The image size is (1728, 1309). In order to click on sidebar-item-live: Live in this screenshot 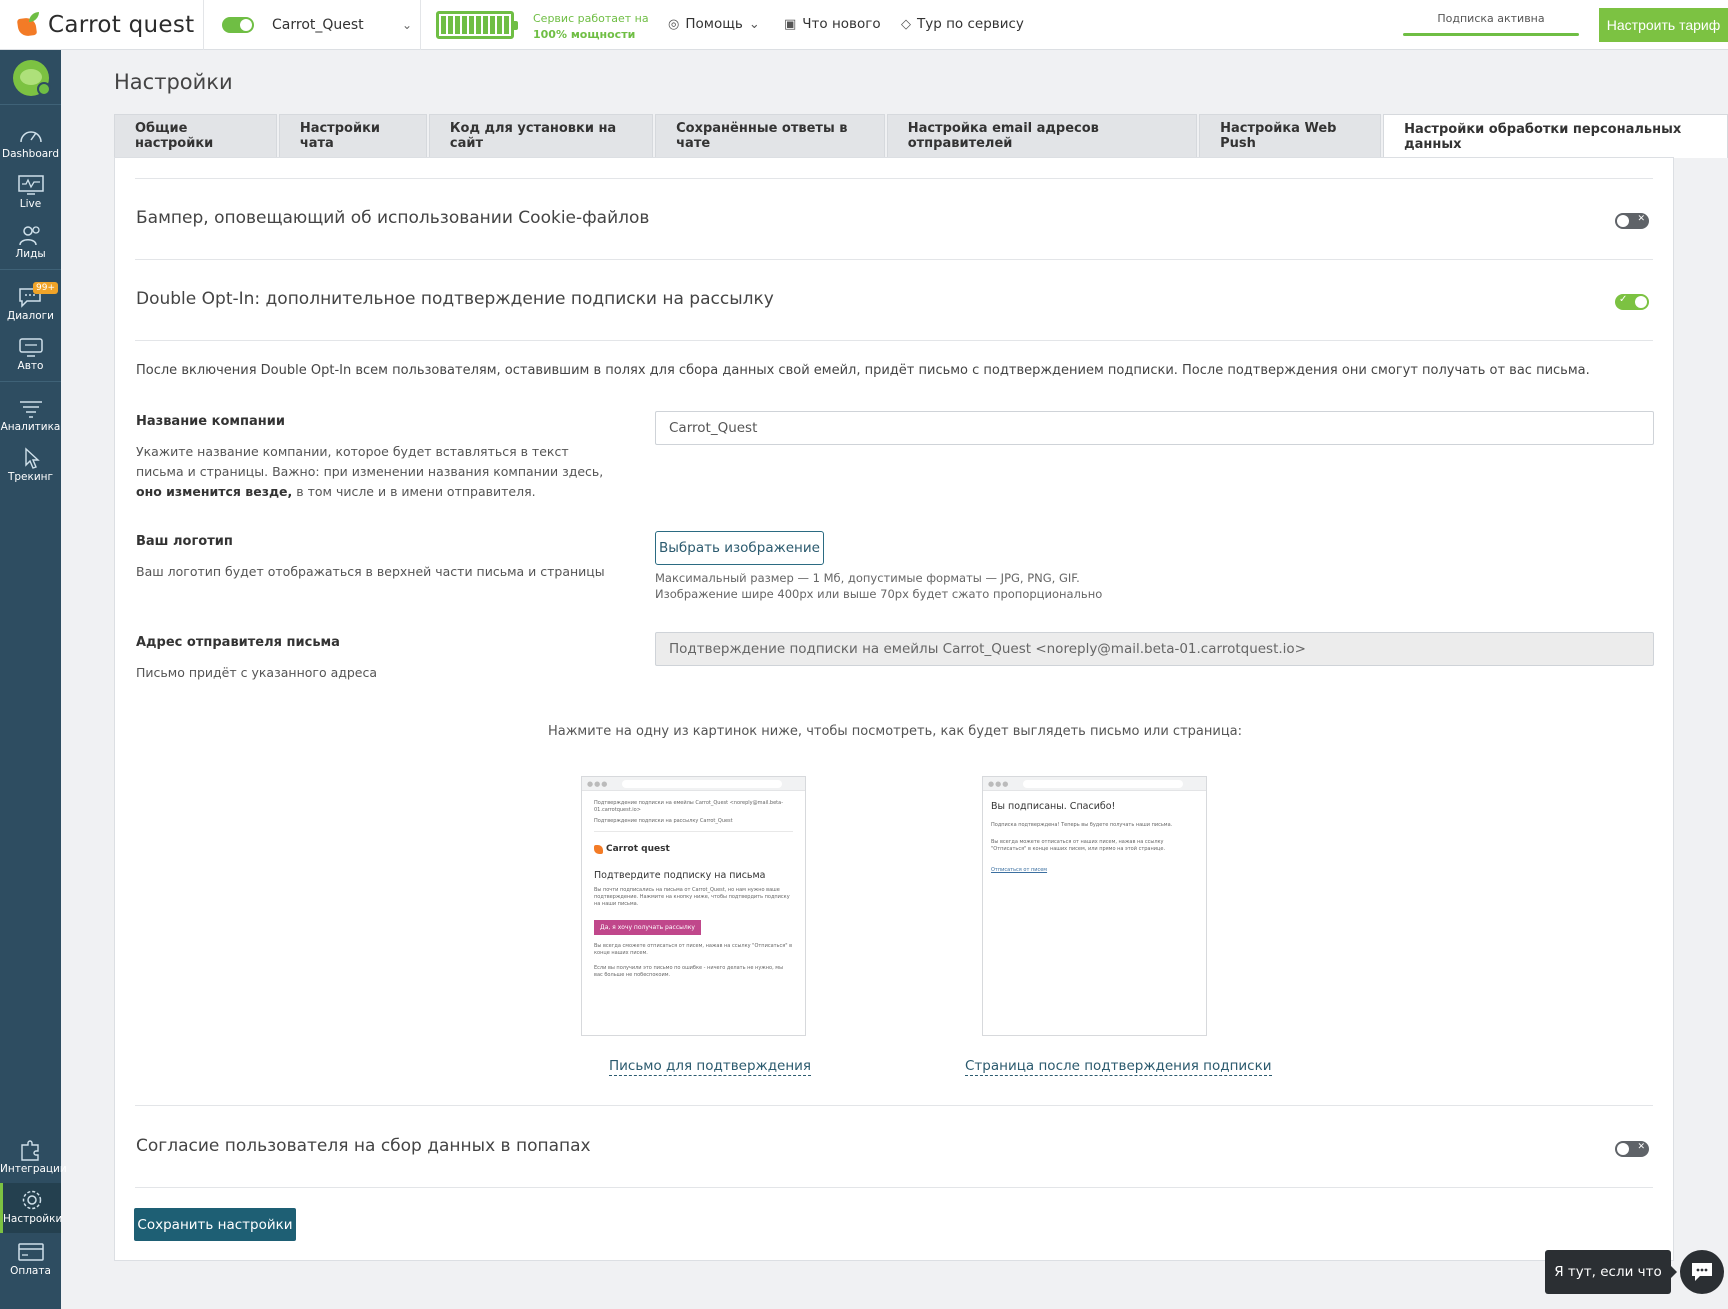, I will do `click(30, 191)`.